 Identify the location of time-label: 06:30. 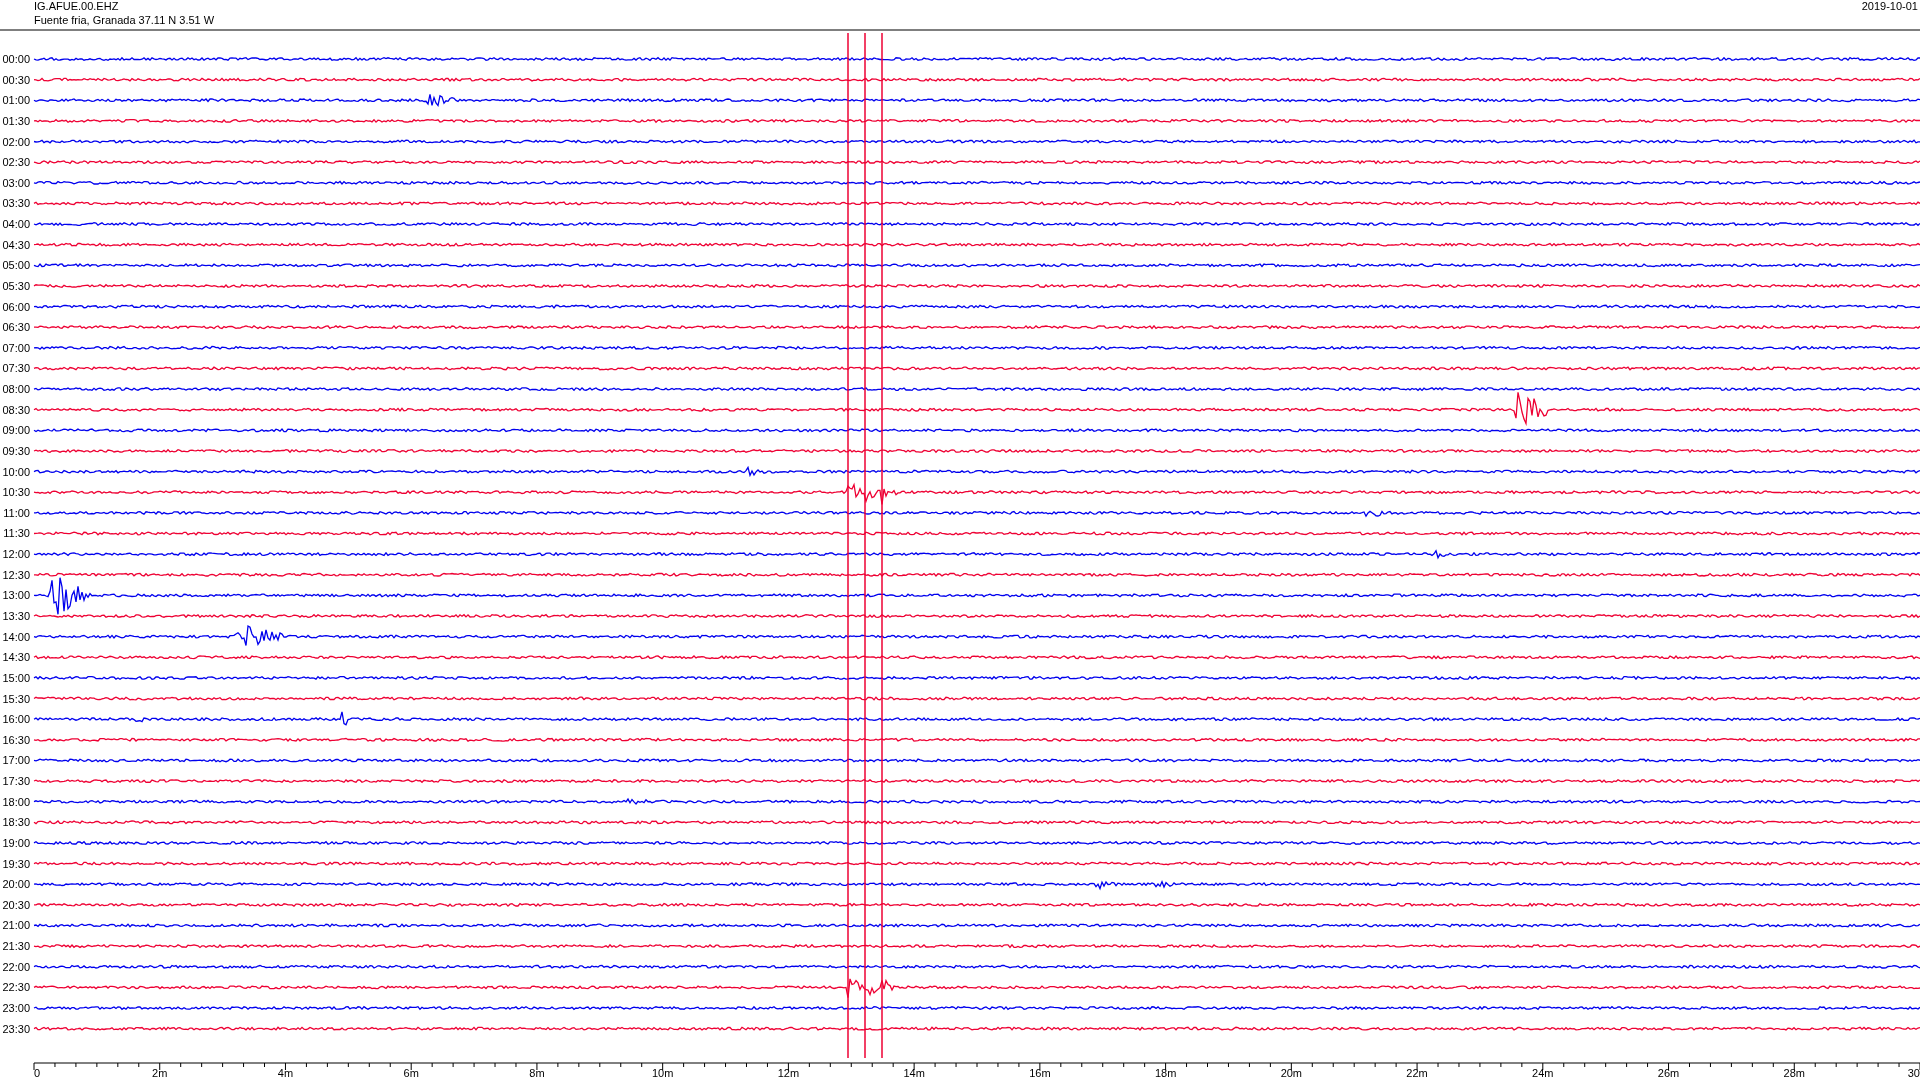
(16, 327).